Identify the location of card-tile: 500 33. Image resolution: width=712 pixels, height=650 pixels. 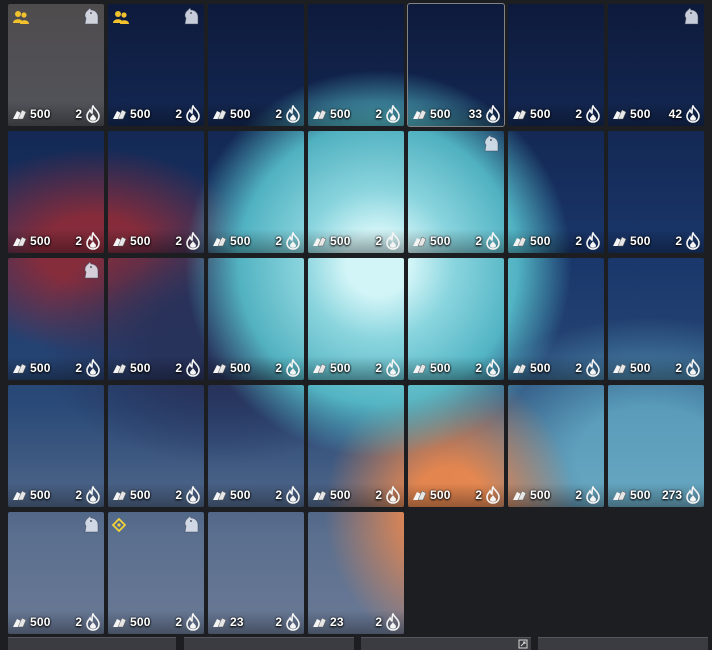
(456, 65).